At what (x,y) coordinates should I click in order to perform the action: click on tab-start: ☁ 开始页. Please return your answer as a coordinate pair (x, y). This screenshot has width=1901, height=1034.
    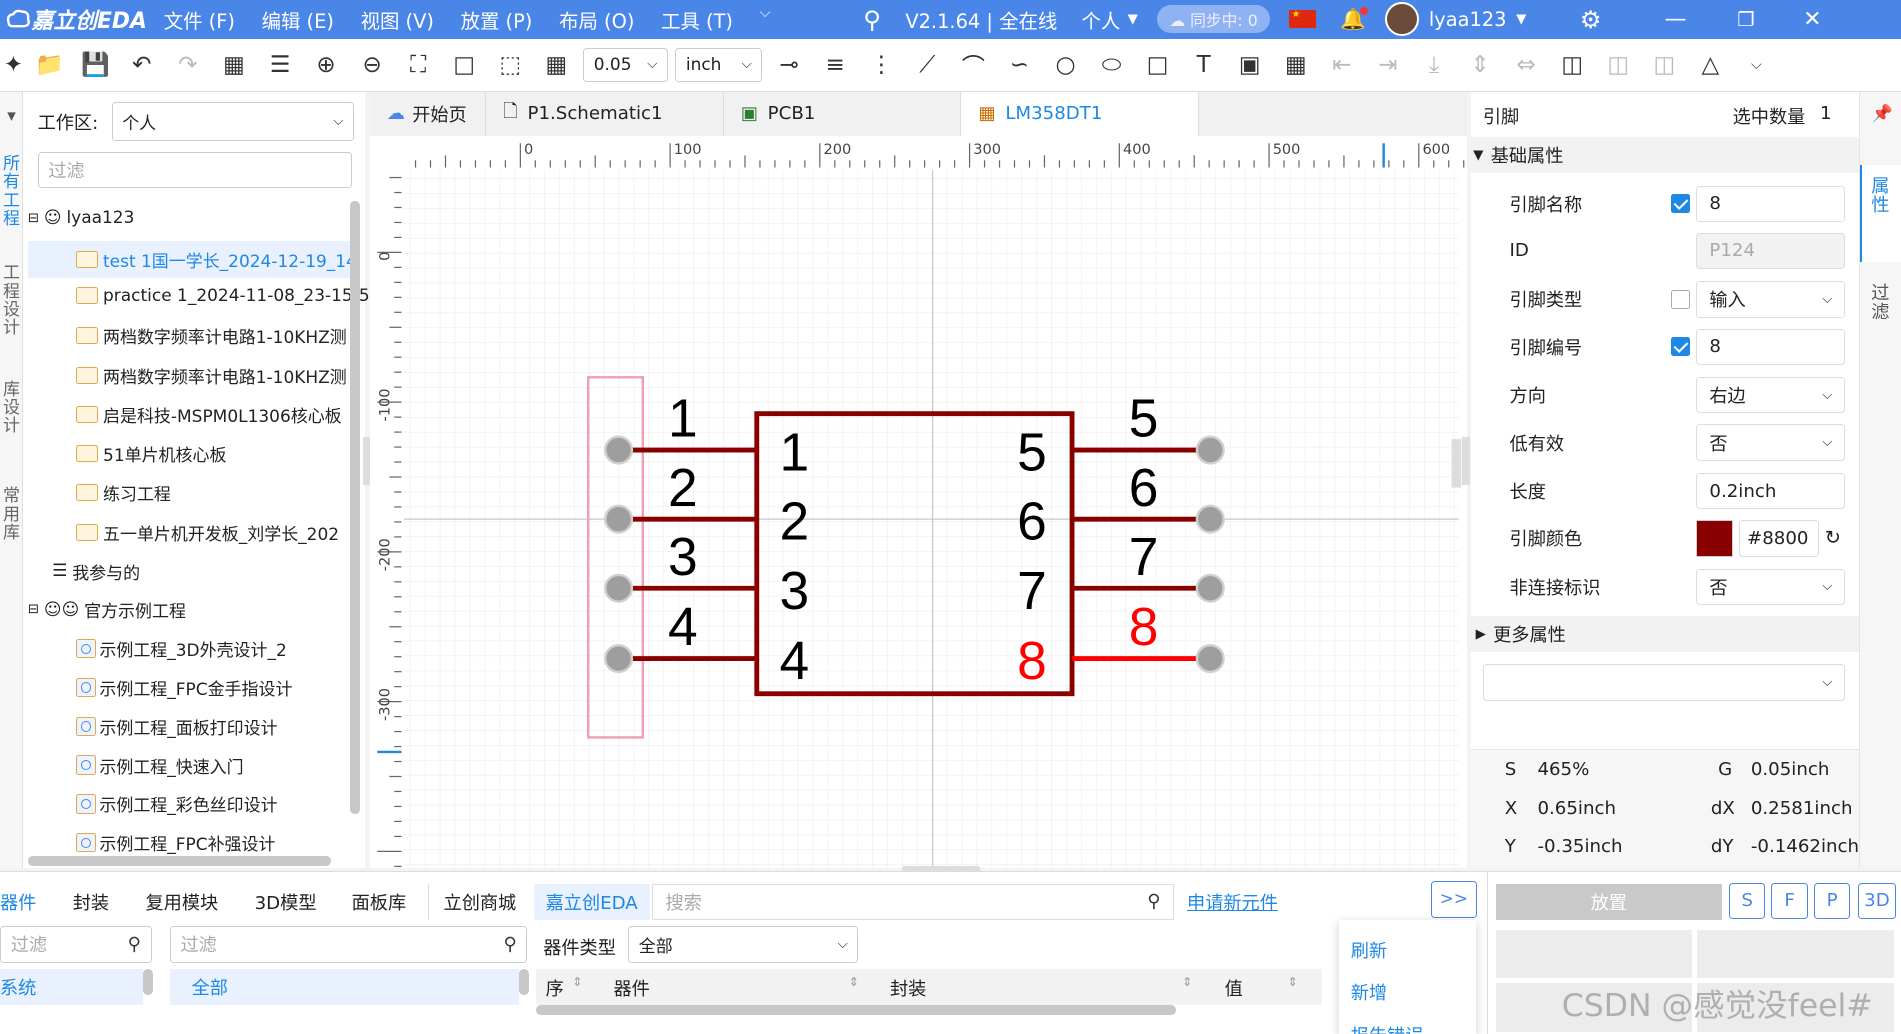
    Looking at the image, I should click on (428, 114).